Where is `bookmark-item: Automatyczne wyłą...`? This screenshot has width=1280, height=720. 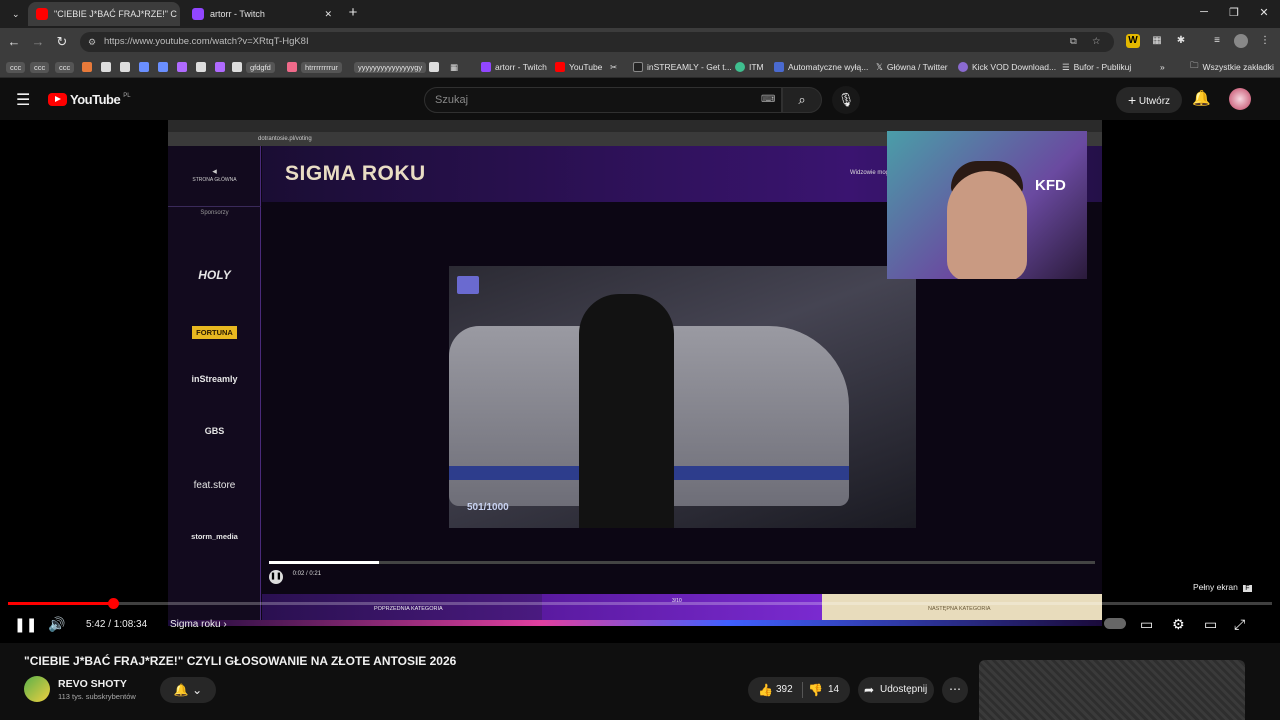
bookmark-item: Automatyczne wyłą... is located at coordinates (821, 67).